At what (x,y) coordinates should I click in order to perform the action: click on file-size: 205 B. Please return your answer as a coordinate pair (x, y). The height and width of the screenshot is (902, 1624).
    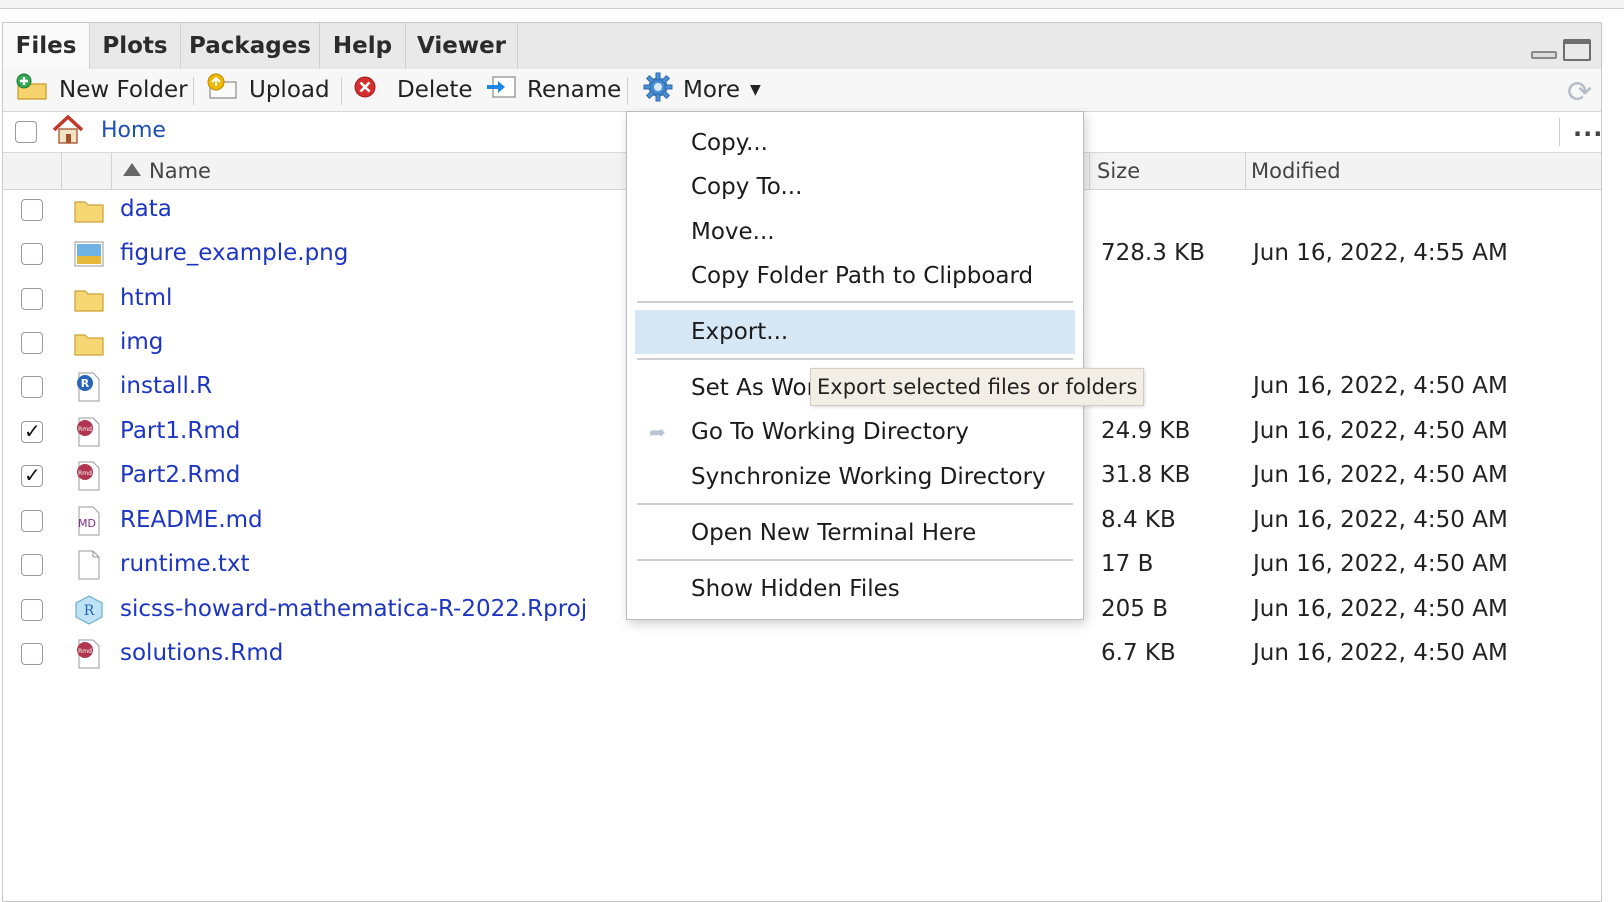
    Looking at the image, I should click on (1134, 609).